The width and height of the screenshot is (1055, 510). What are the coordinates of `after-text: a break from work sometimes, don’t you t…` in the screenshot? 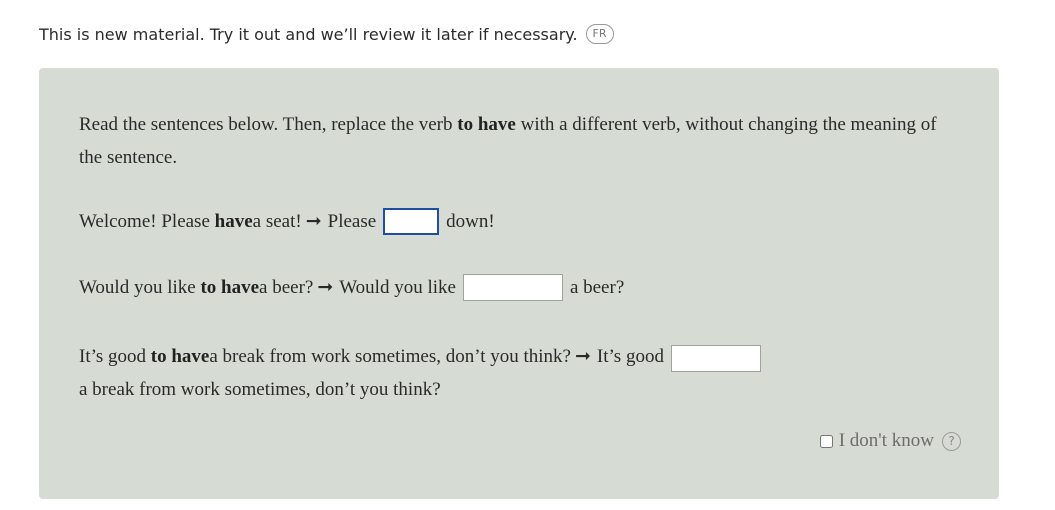 It's located at (260, 389).